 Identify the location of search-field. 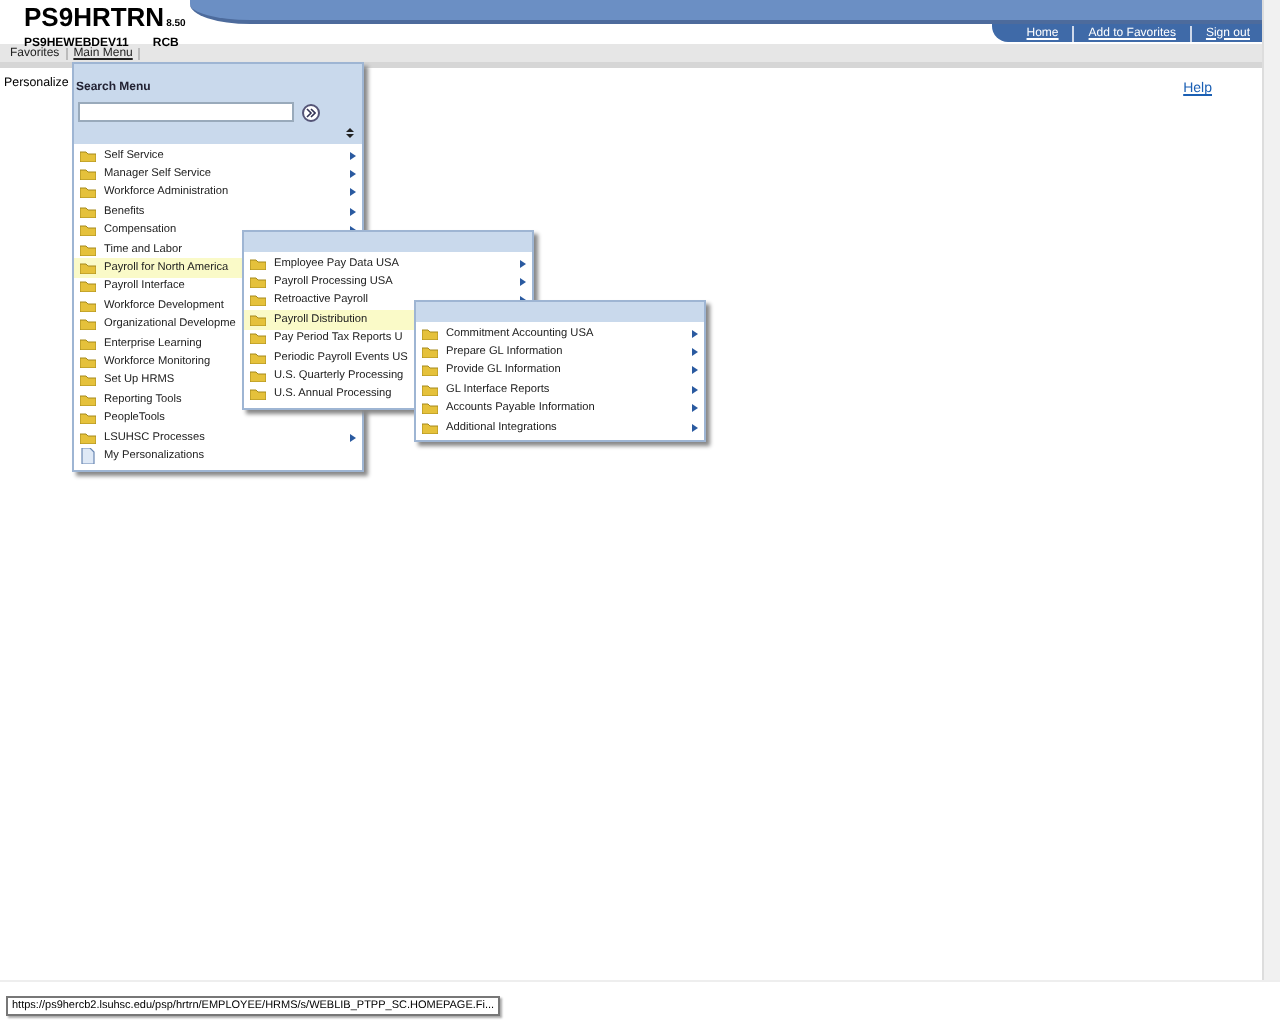
(186, 112).